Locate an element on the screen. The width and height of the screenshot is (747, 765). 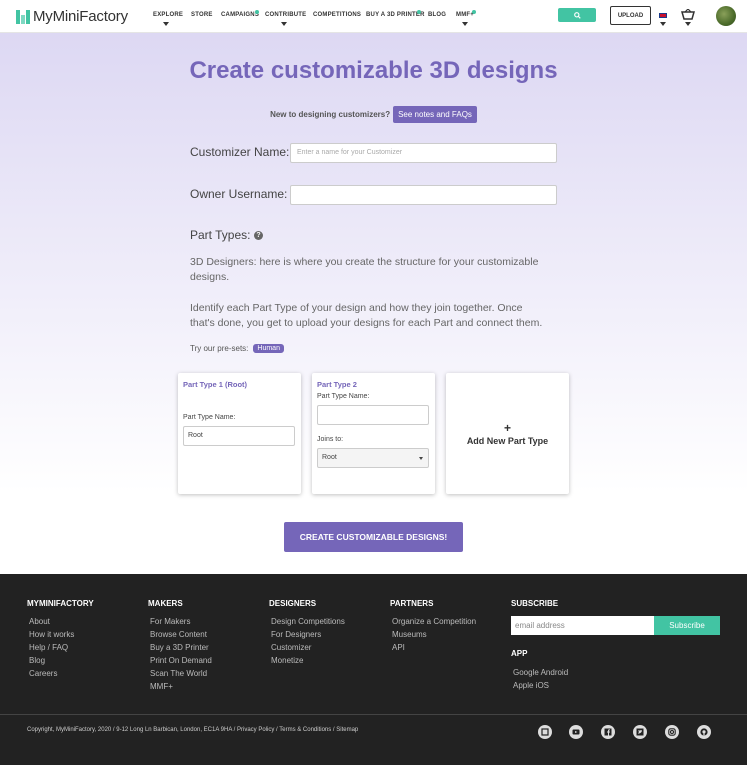
footer-link: Scan The World is located at coordinates (178, 673).